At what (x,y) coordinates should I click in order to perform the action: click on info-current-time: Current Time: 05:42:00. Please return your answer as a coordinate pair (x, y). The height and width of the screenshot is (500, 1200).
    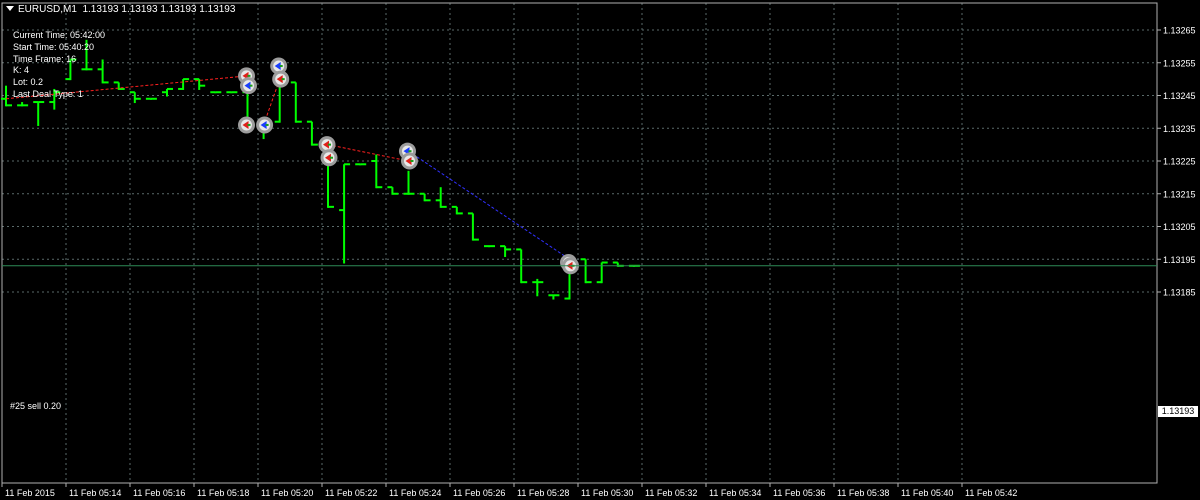
    Looking at the image, I should click on (59, 35).